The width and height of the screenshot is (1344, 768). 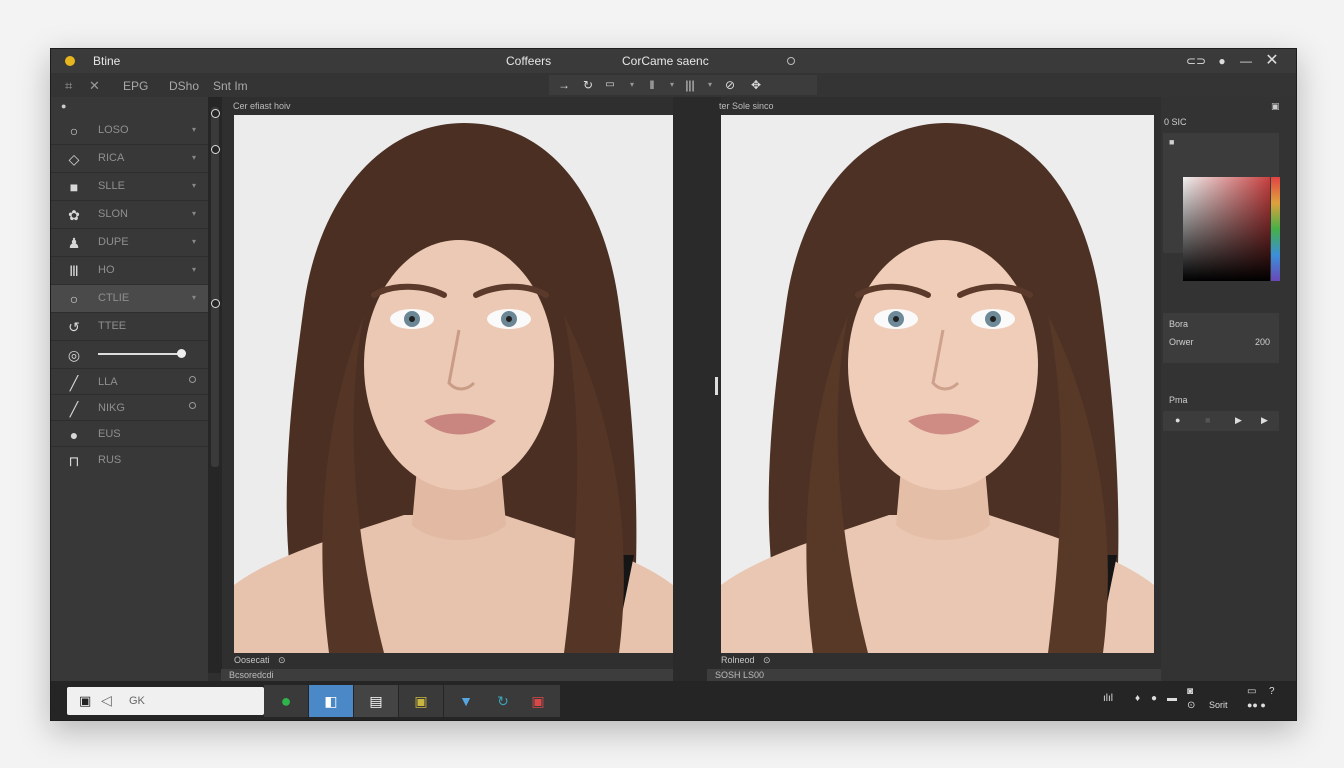 I want to click on dropdown-3-icon: ▾, so click(x=710, y=85).